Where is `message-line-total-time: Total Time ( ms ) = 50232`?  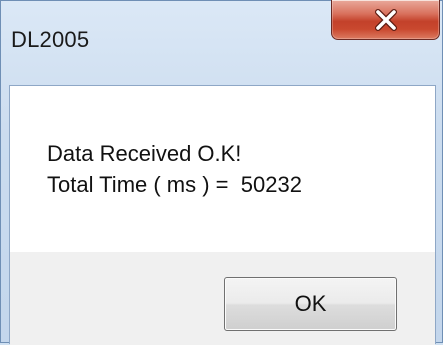
message-line-total-time: Total Time ( ms ) = 50232 is located at coordinates (174, 184).